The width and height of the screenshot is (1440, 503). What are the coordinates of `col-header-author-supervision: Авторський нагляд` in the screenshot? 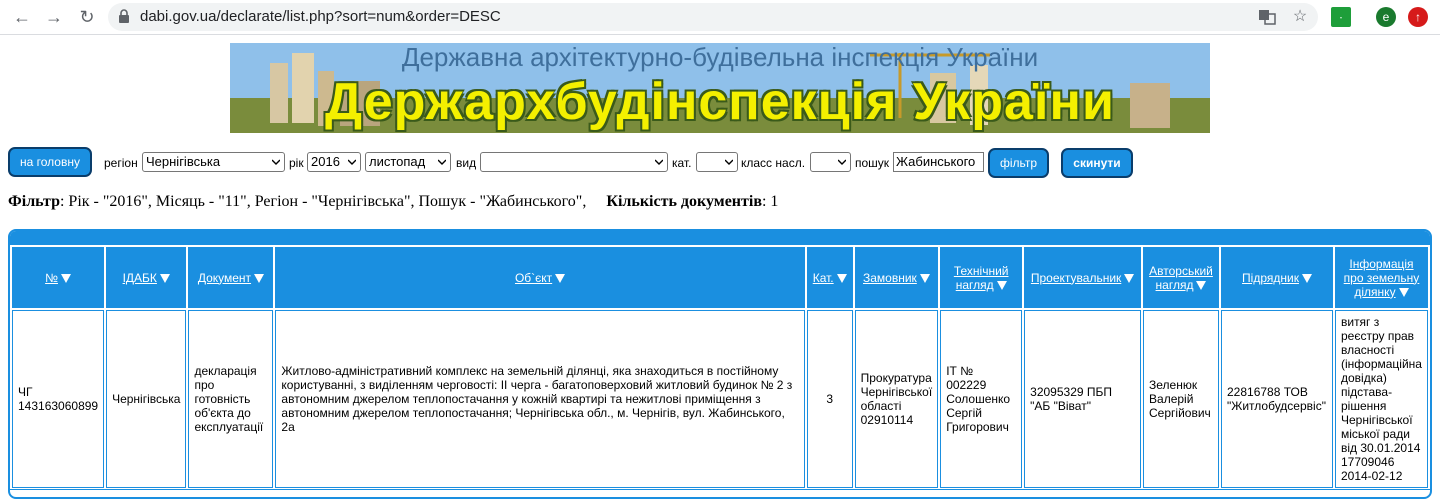 It's located at (1181, 277).